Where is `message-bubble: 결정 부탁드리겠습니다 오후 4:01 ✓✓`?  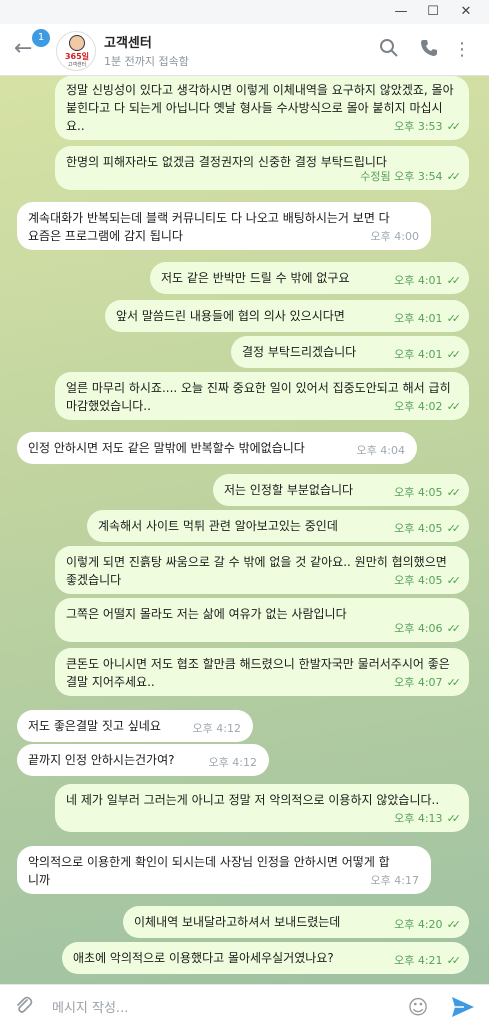
message-bubble: 결정 부탁드리겠습니다 오후 4:01 ✓✓ is located at coordinates (350, 352).